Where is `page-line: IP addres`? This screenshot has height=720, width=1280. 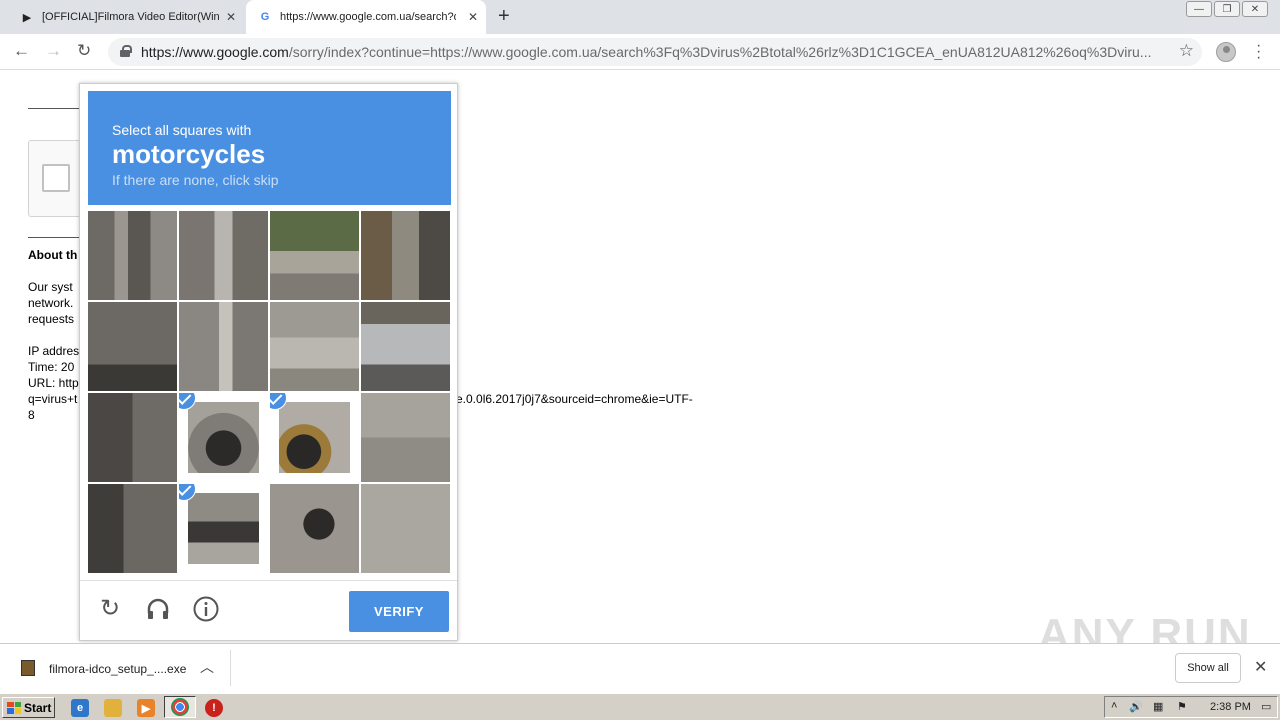
page-line: IP addres is located at coordinates (54, 351).